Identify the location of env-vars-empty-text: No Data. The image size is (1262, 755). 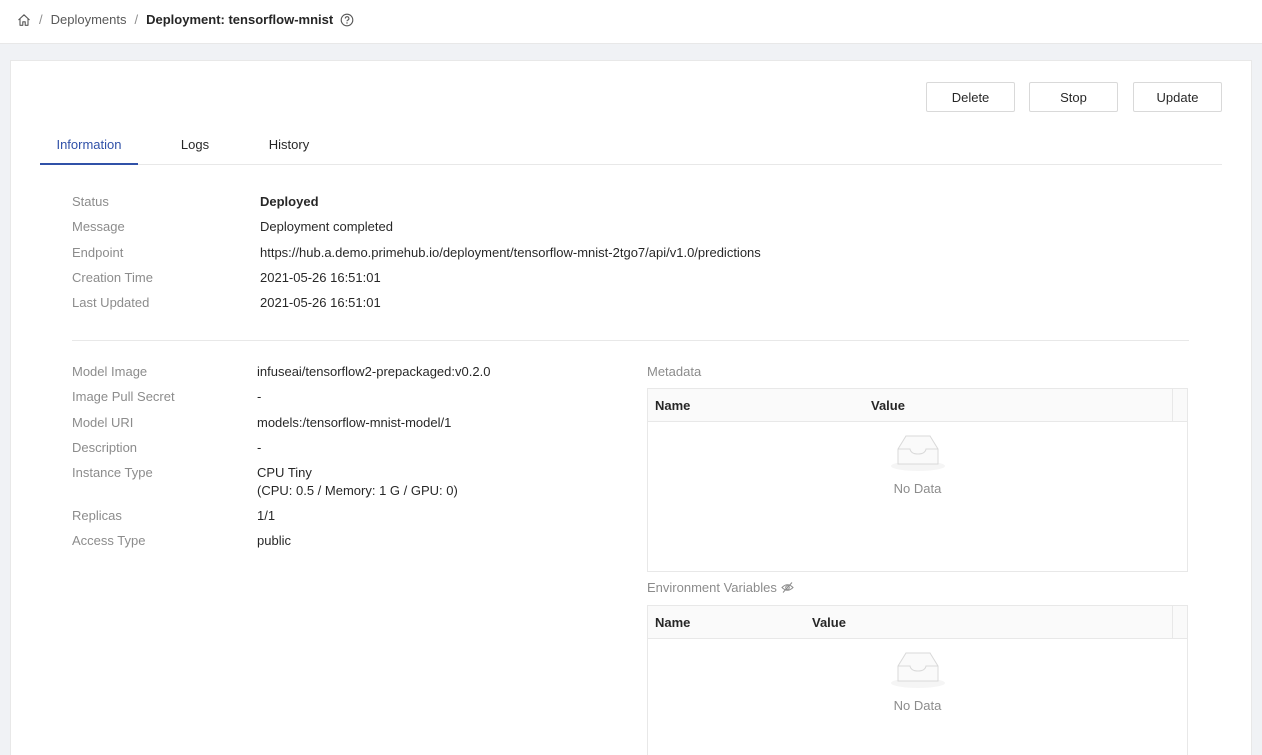
(917, 705).